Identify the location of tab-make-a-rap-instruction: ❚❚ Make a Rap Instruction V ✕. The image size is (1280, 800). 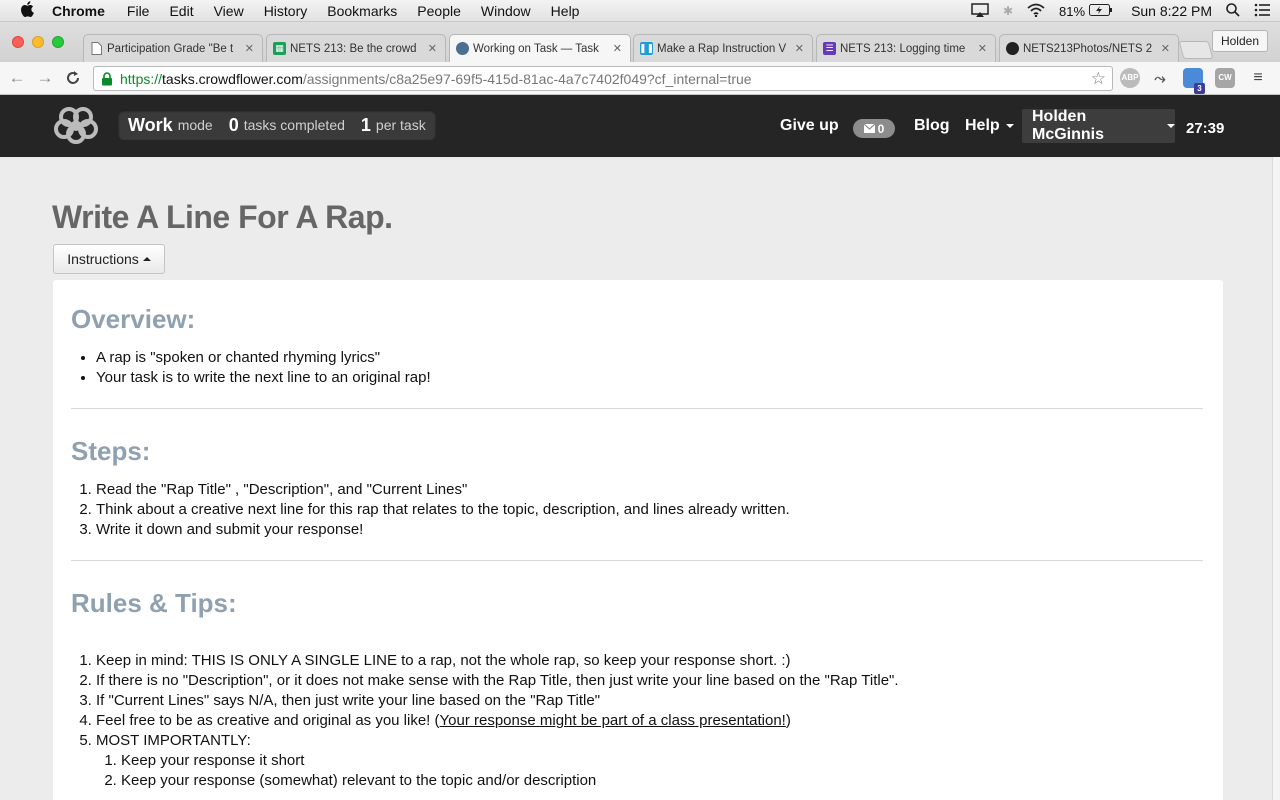
(723, 48).